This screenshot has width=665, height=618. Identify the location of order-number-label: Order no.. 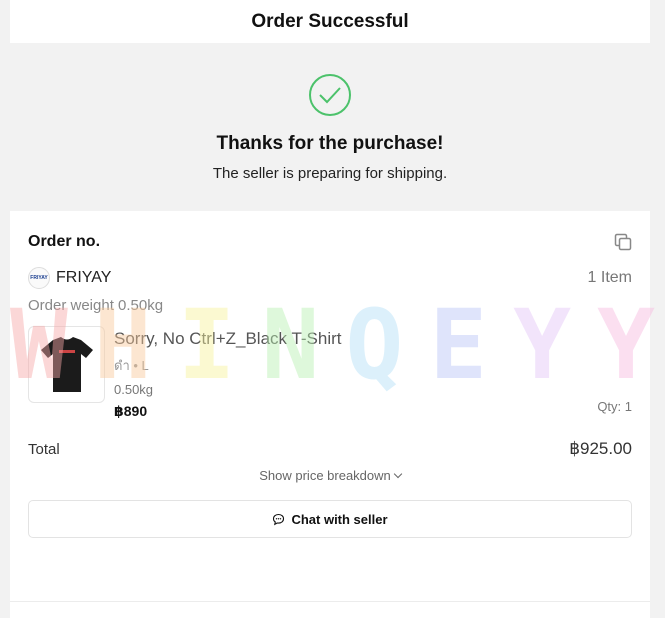
(64, 241).